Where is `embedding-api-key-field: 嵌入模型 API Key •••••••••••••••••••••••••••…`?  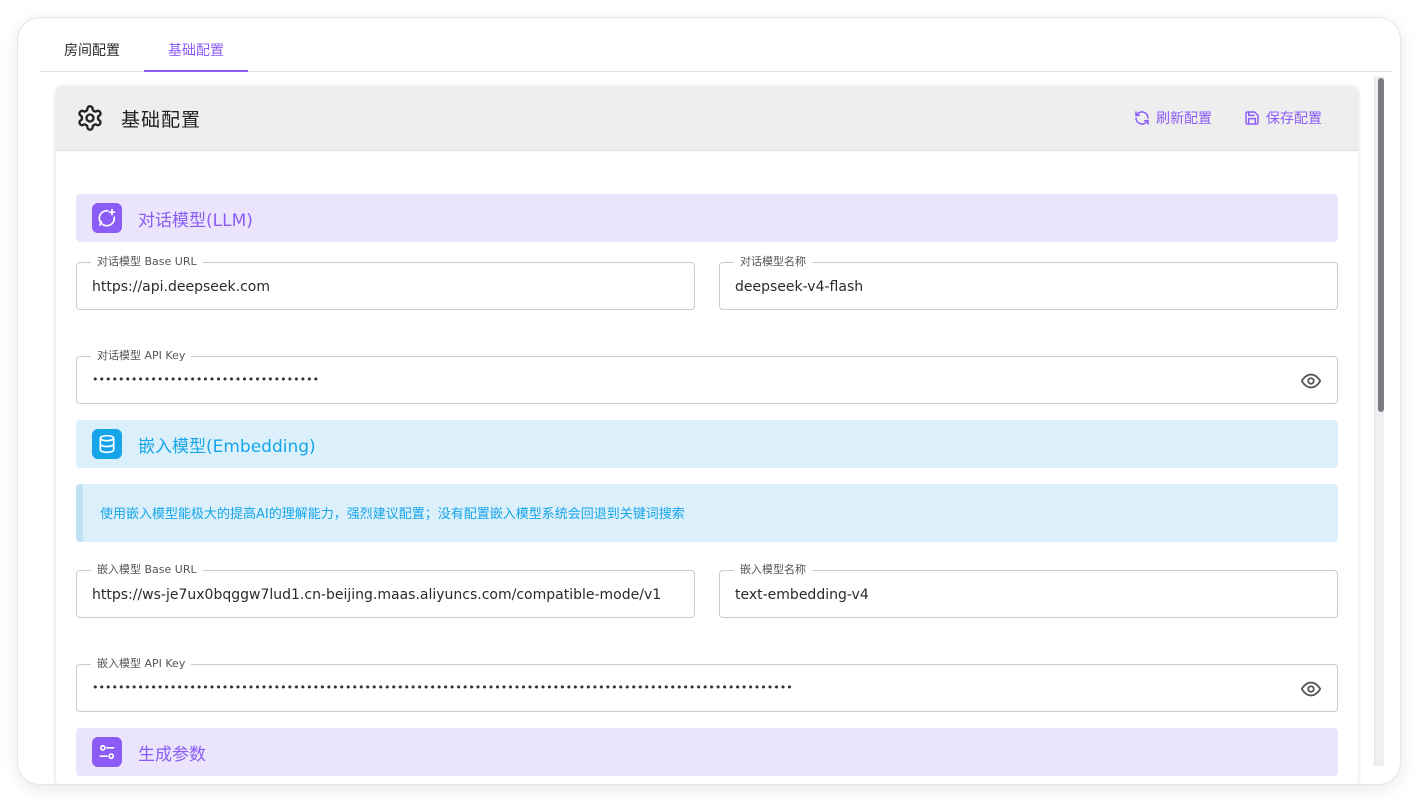 embedding-api-key-field: 嵌入模型 API Key •••••••••••••••••••••••••••… is located at coordinates (707, 684).